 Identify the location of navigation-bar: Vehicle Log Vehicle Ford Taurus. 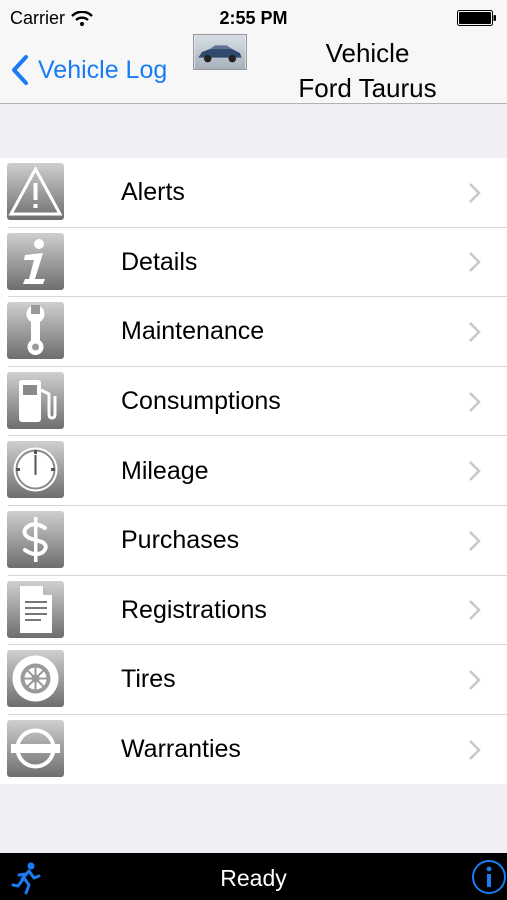
(253, 69).